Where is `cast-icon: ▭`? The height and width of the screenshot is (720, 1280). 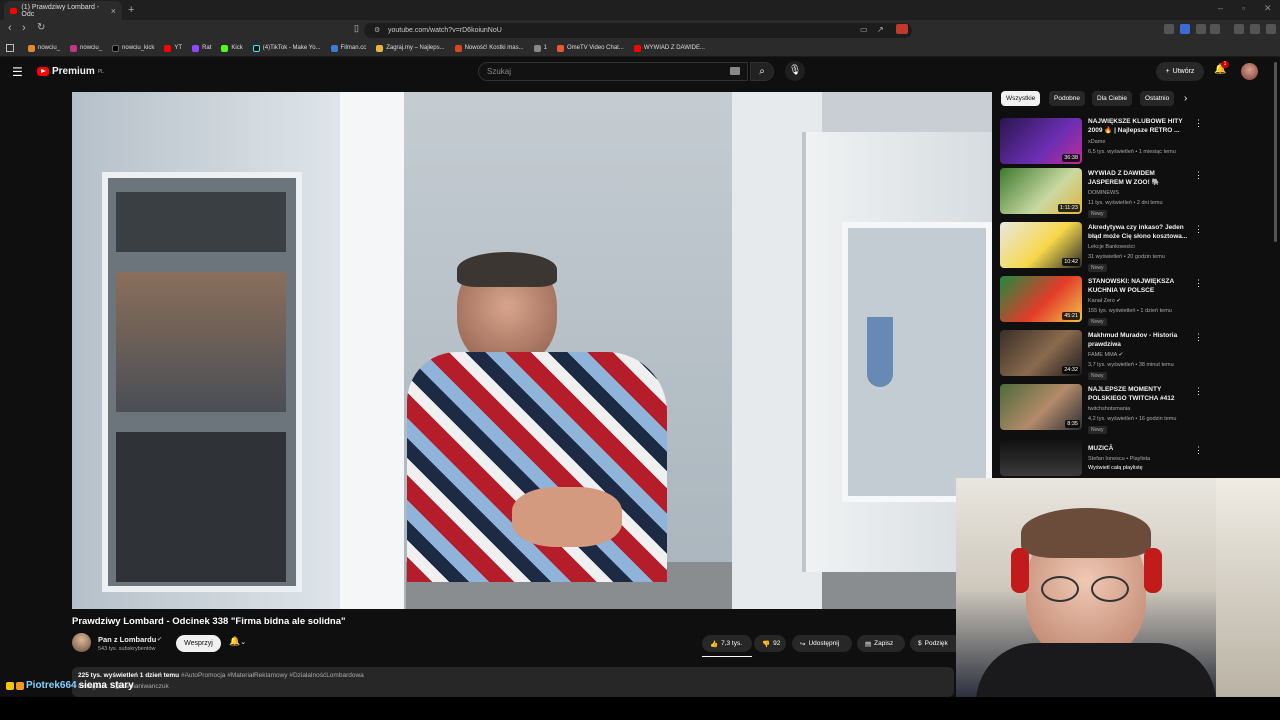 cast-icon: ▭ is located at coordinates (864, 29).